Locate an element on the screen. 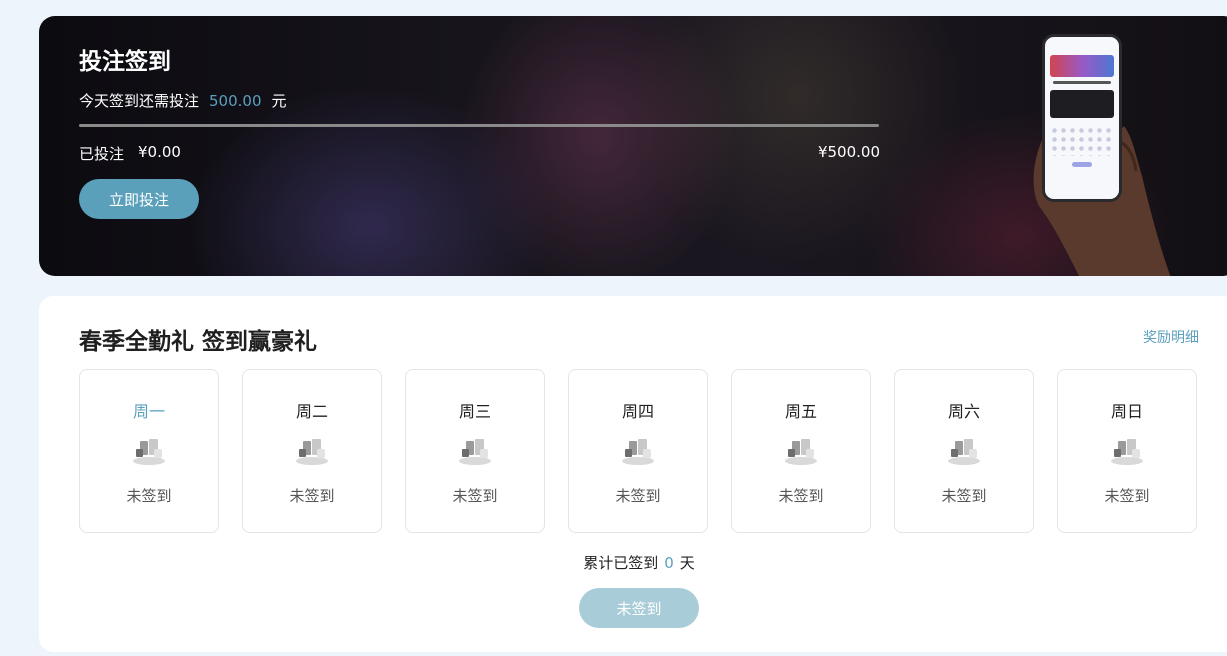 Image resolution: width=1227 pixels, height=656 pixels. day-card-sun: 周日 未签到 is located at coordinates (1127, 451).